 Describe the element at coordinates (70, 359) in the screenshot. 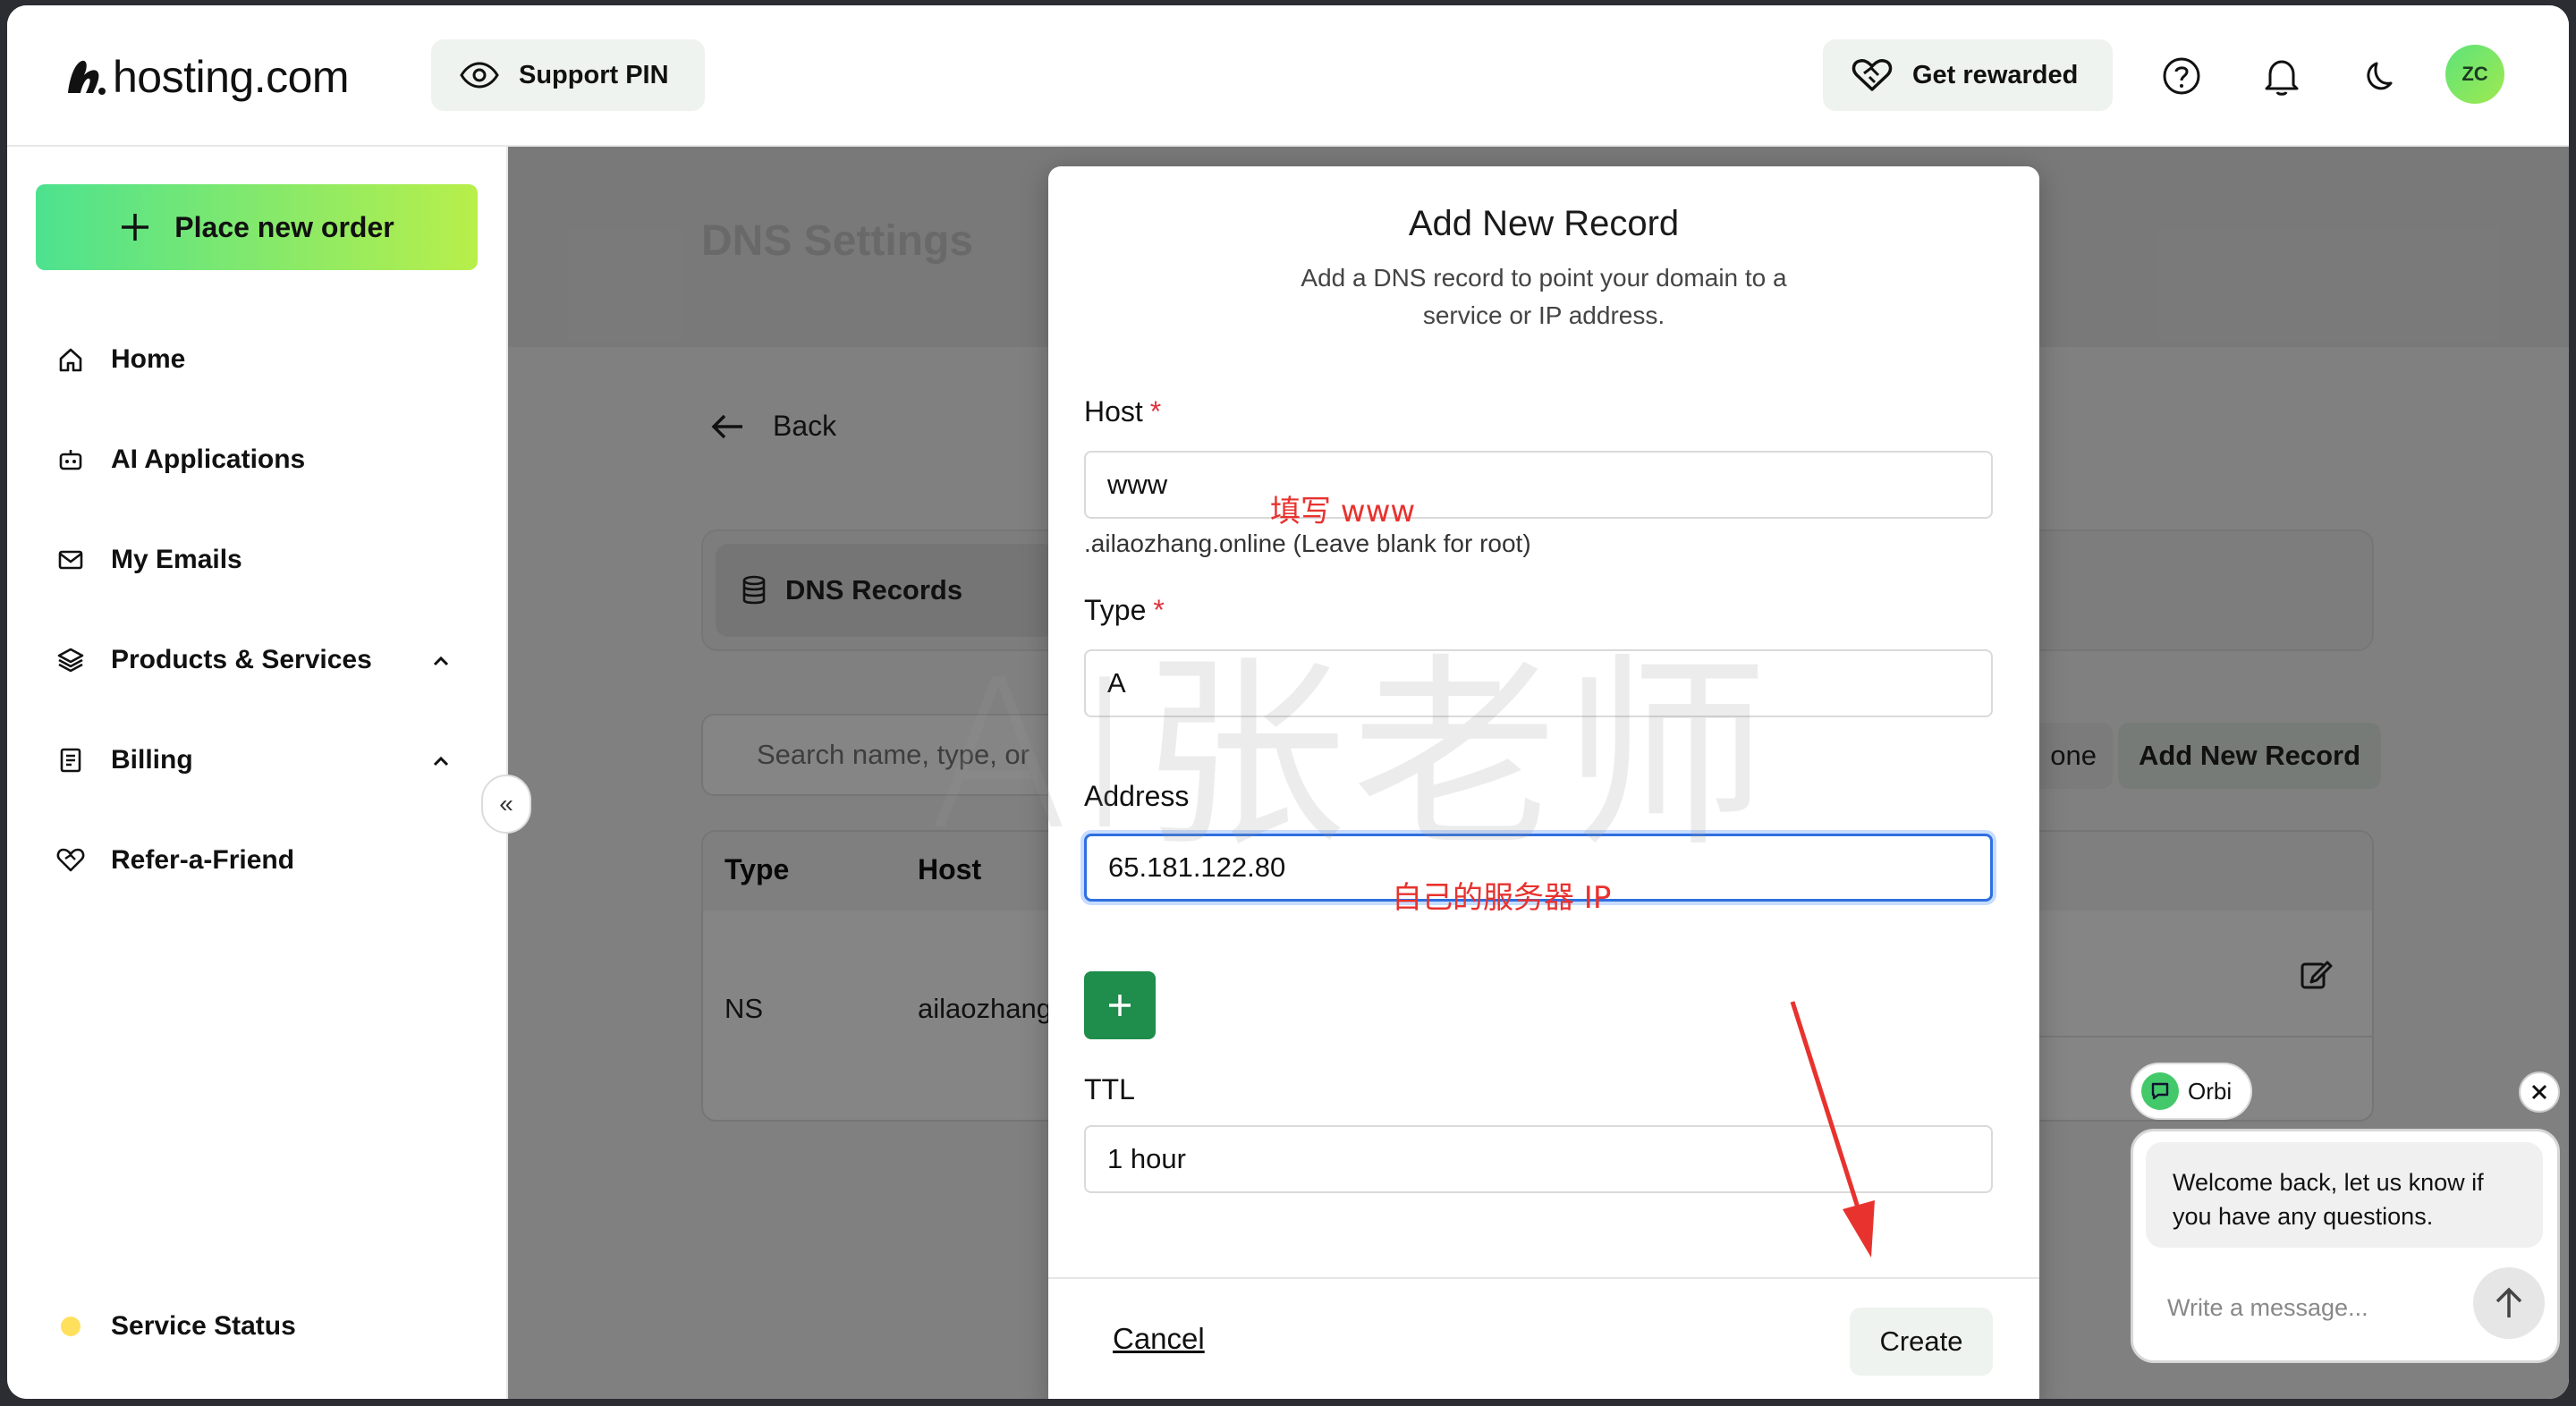

I see `home-icon` at that location.